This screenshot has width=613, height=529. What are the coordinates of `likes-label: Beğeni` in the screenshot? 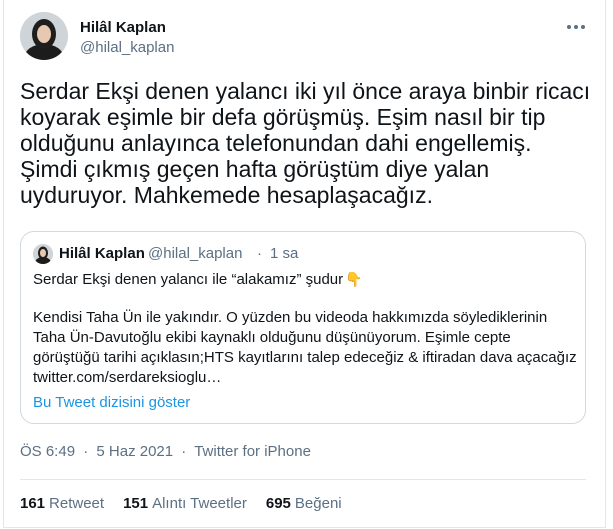 It's located at (318, 503).